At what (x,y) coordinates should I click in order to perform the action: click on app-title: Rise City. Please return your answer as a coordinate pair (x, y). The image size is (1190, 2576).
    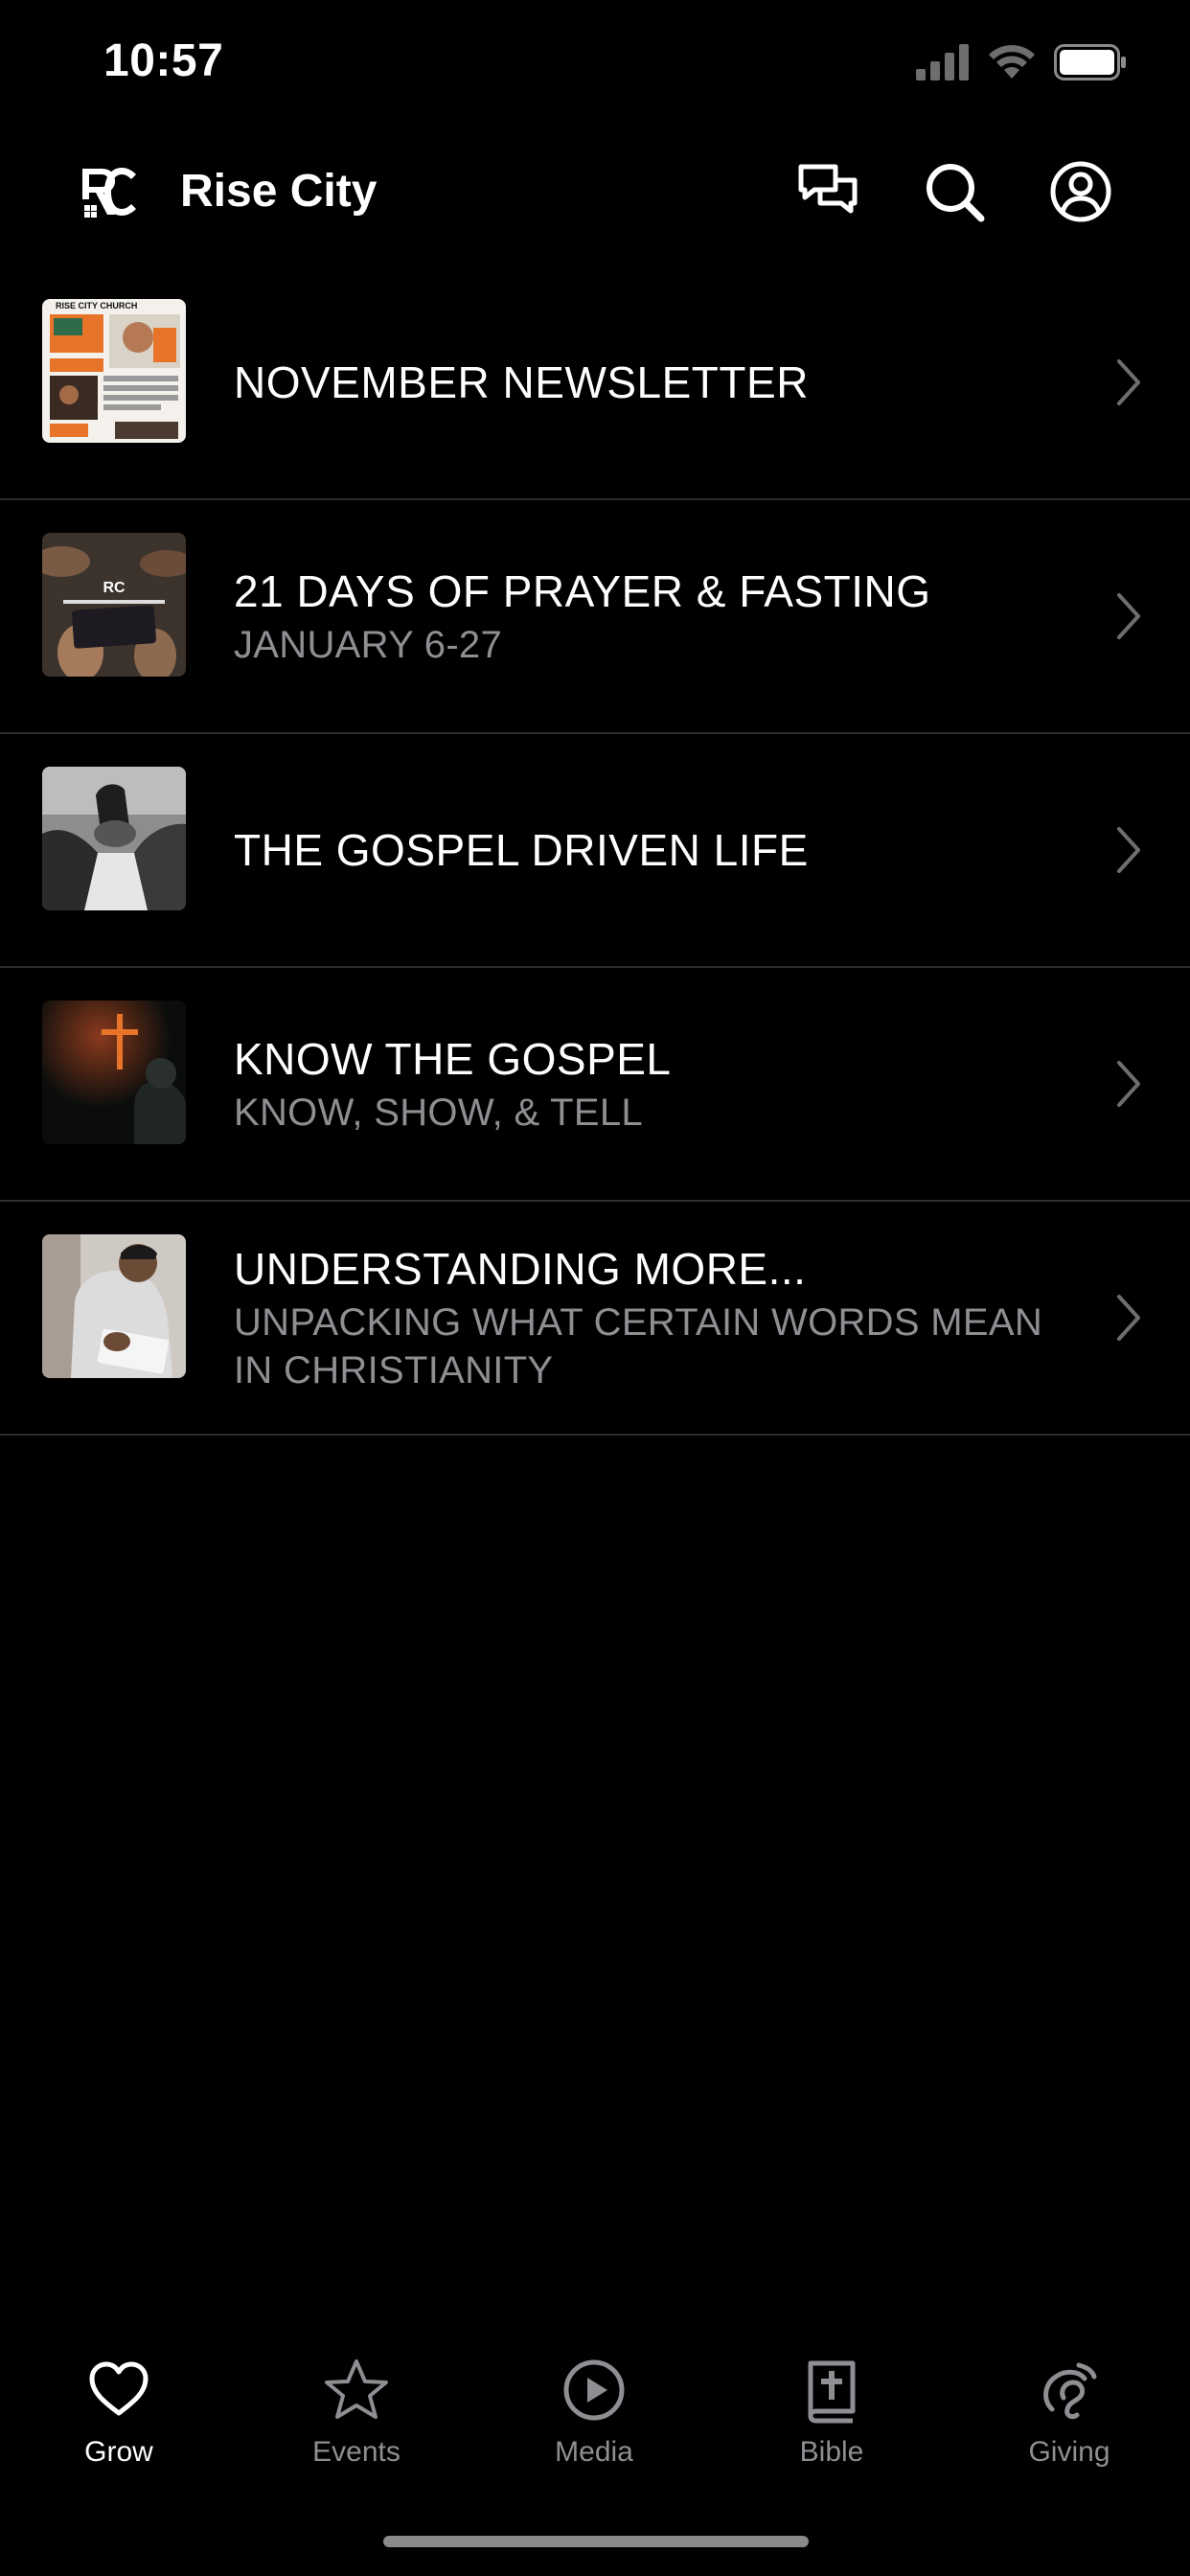
    Looking at the image, I should click on (279, 191).